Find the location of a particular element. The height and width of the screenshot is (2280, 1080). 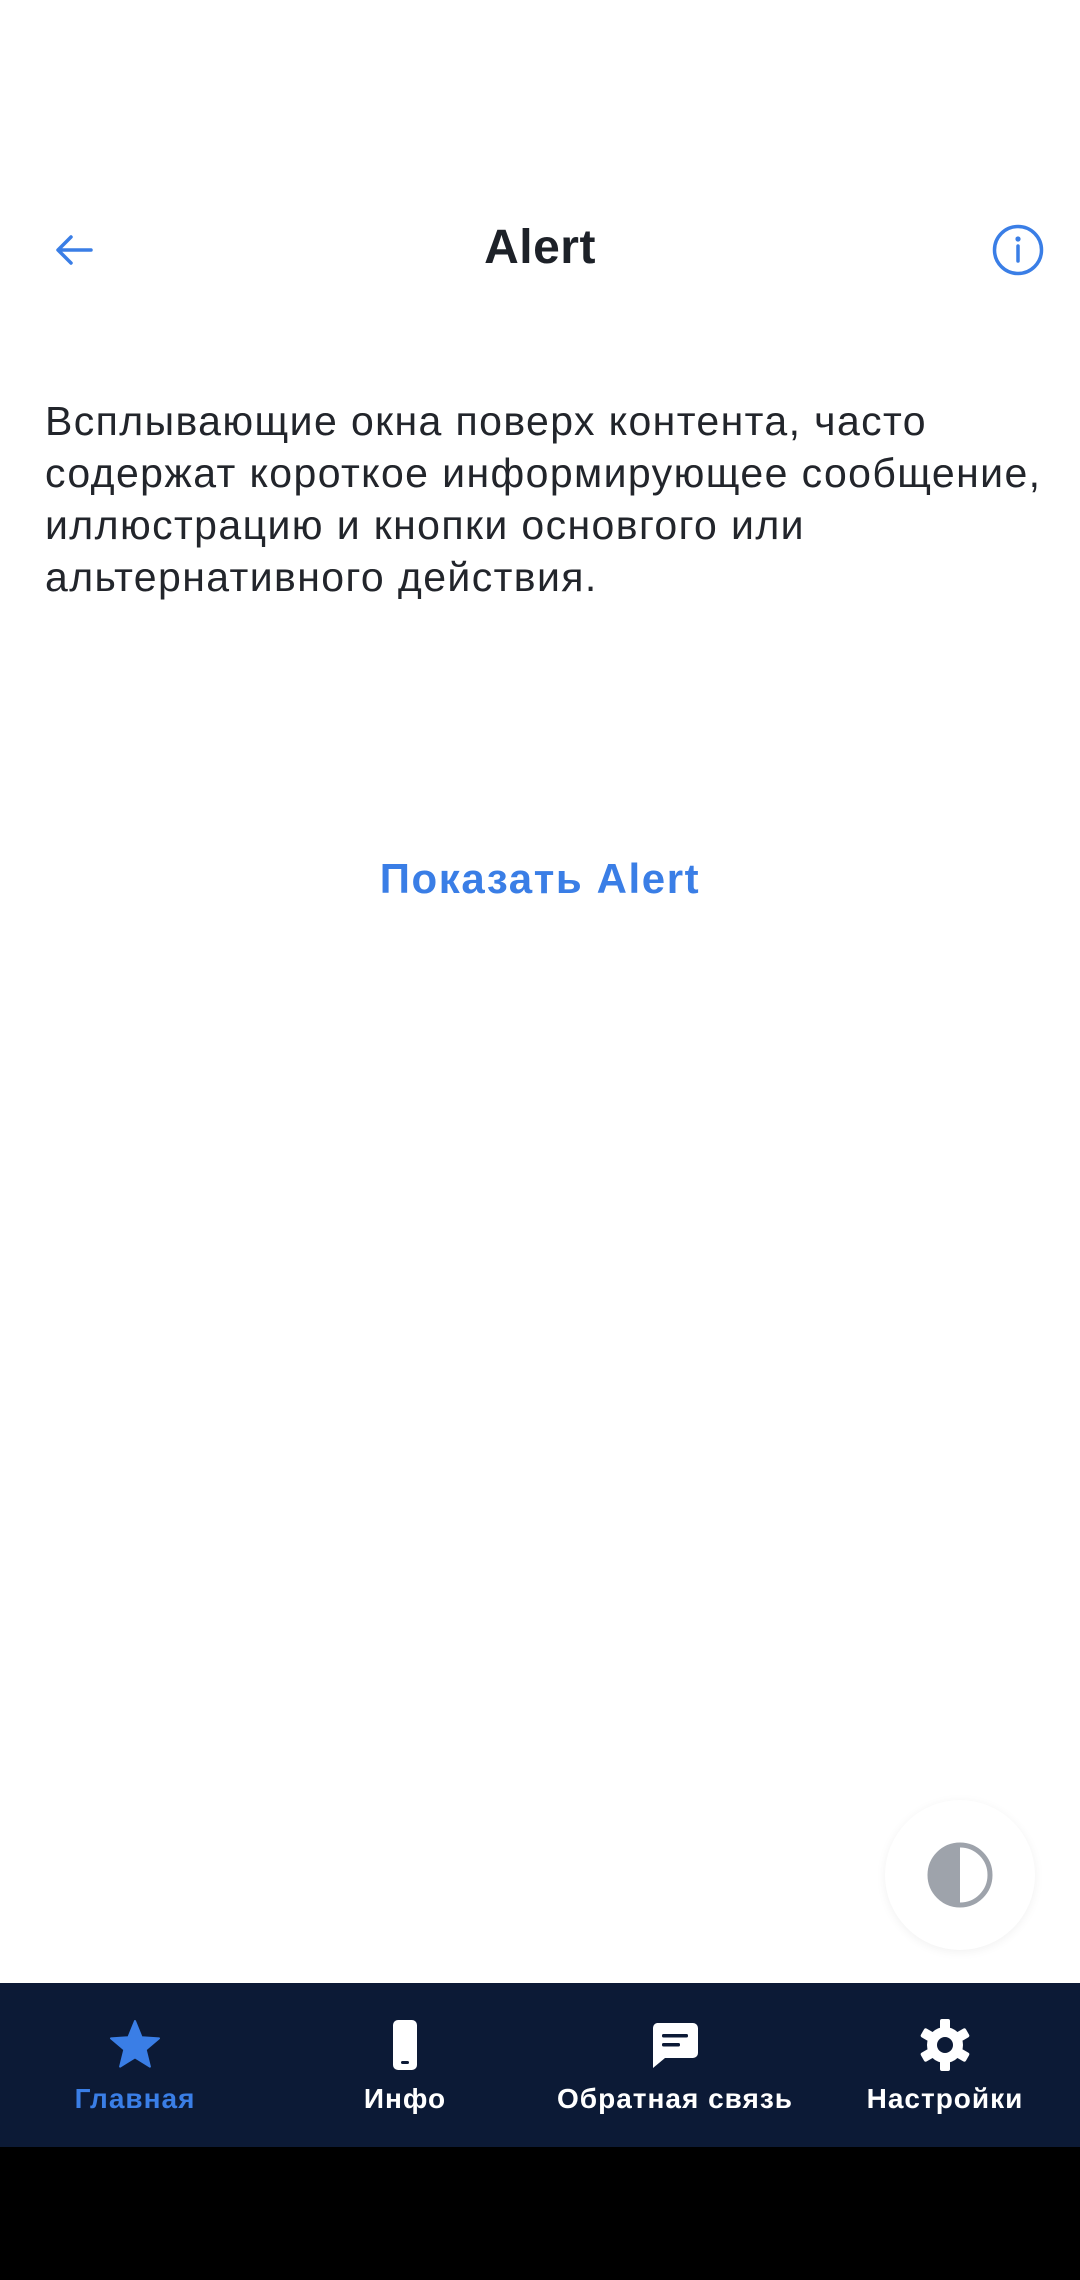

nav-label-info: Инфо is located at coordinates (405, 2098).